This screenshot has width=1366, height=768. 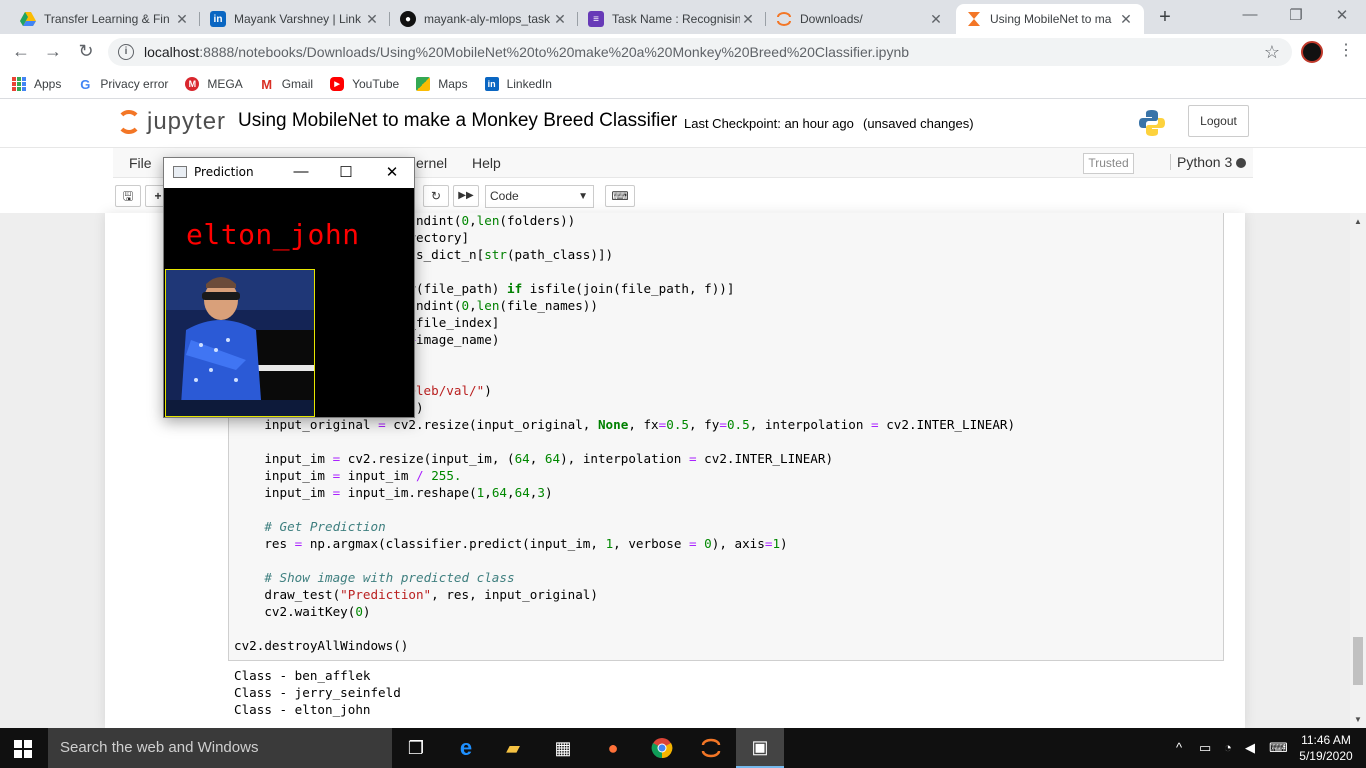 What do you see at coordinates (128, 196) in the screenshot?
I see `save-icon: 🖫` at bounding box center [128, 196].